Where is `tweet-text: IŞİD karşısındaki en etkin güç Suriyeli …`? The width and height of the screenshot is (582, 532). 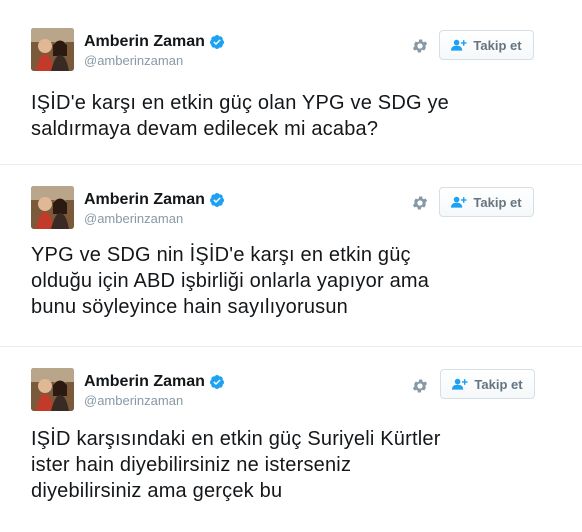
tweet-text: IŞİD karşısındaki en etkin güç Suriyeli … is located at coordinates (236, 465).